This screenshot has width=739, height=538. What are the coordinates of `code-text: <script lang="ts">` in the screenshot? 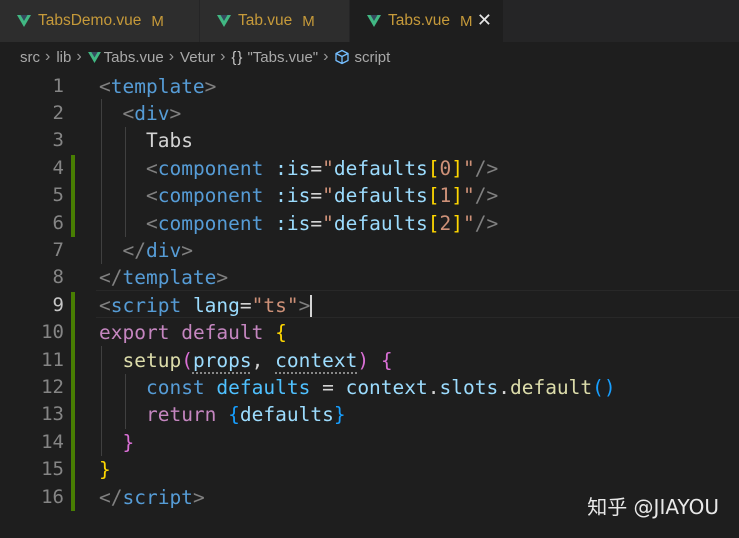 It's located at (206, 305).